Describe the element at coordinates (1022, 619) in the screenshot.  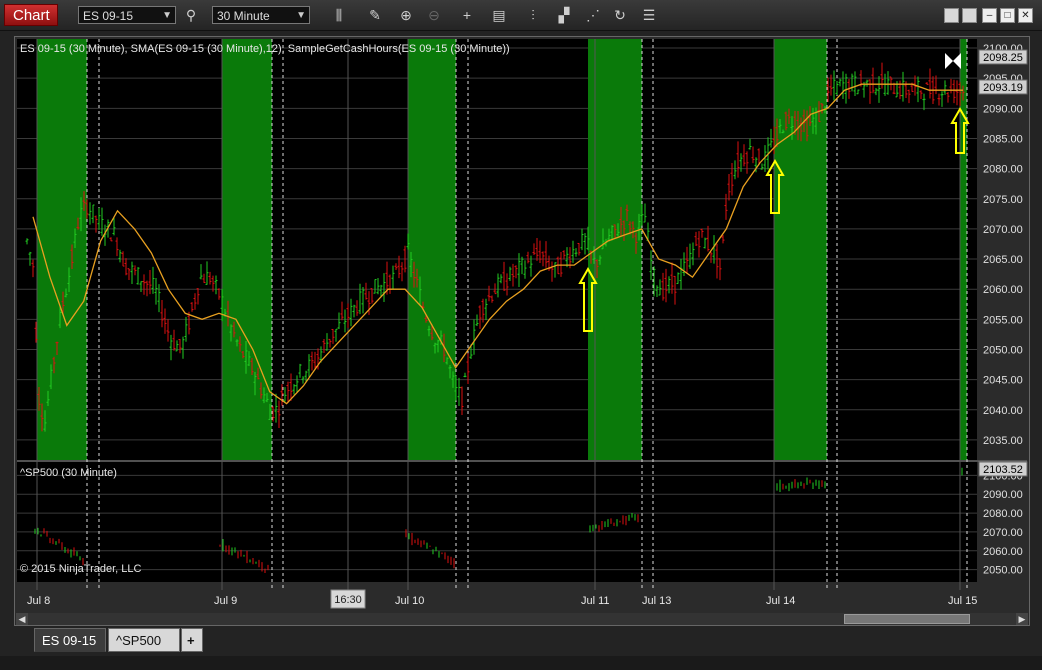
I see `scroll-right-icon: ▶` at that location.